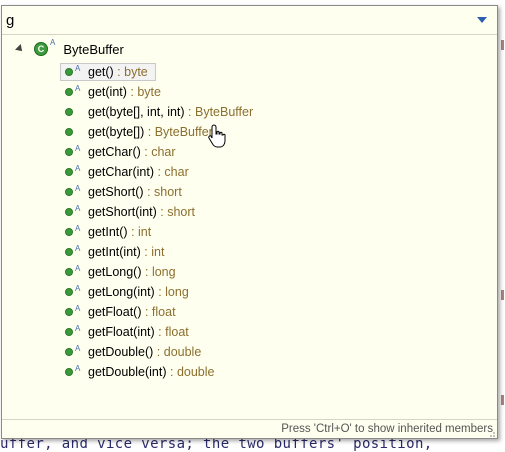 The image size is (505, 452). Describe the element at coordinates (270, 332) in the screenshot. I see `member-row: AgetFloat(int) : float` at that location.